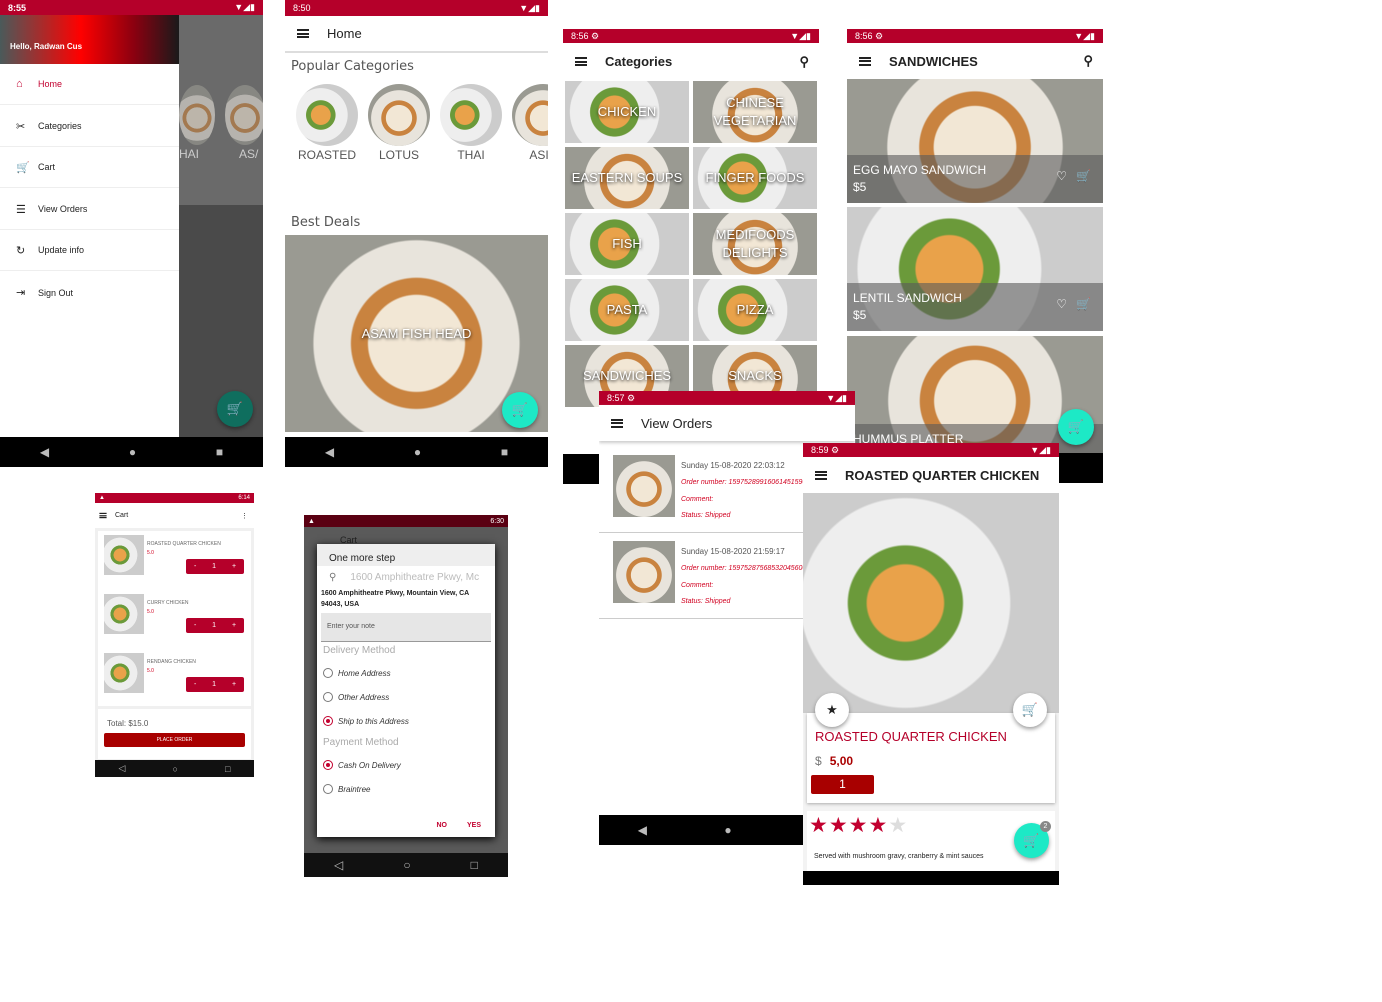 The width and height of the screenshot is (1382, 1002). I want to click on food-card: EGG MAYO SANDWICH $5 ♡ 🛒, so click(975, 141).